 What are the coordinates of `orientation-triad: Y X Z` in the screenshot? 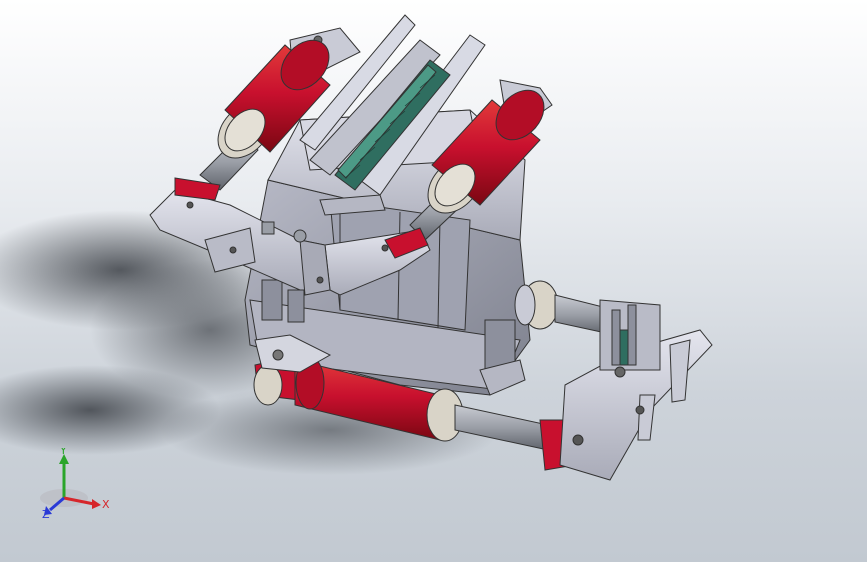 It's located at (75, 484).